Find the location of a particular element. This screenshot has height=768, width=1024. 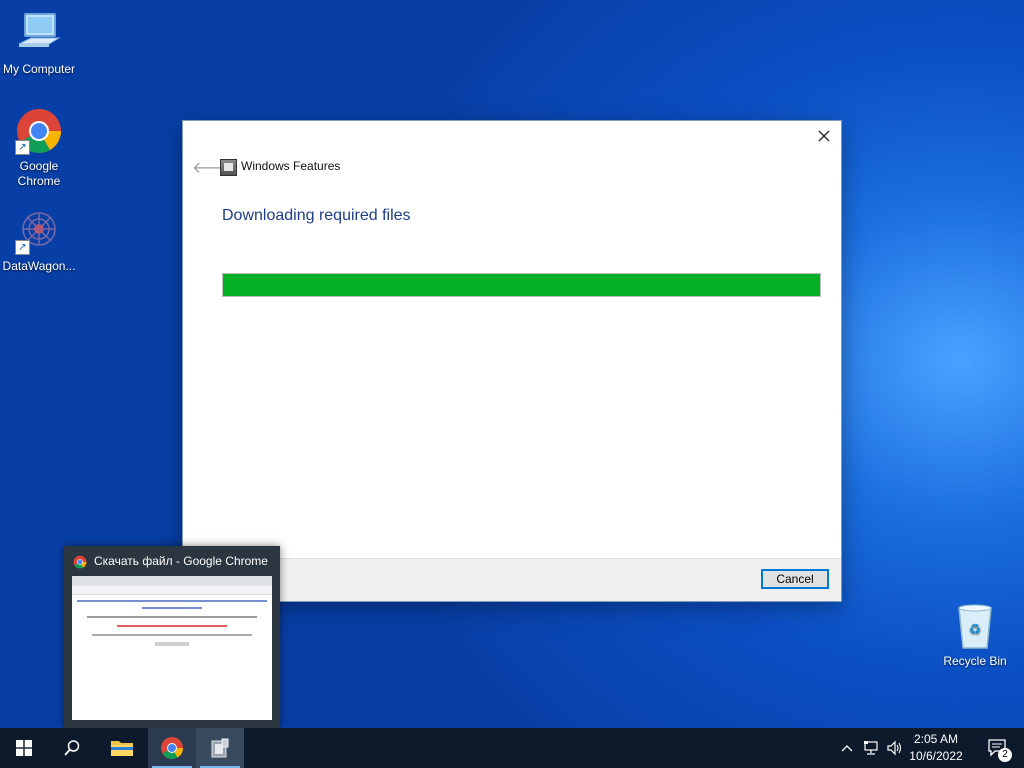

datawagon-icon: ↗ is located at coordinates (39, 231).